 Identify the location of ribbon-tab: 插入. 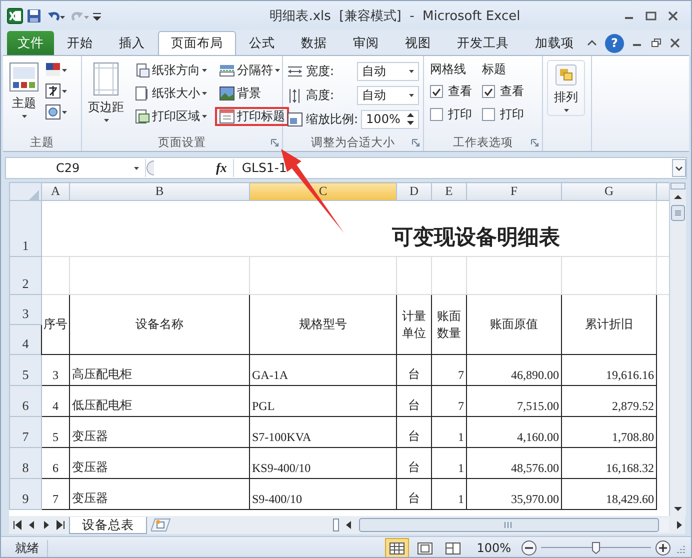
(132, 43).